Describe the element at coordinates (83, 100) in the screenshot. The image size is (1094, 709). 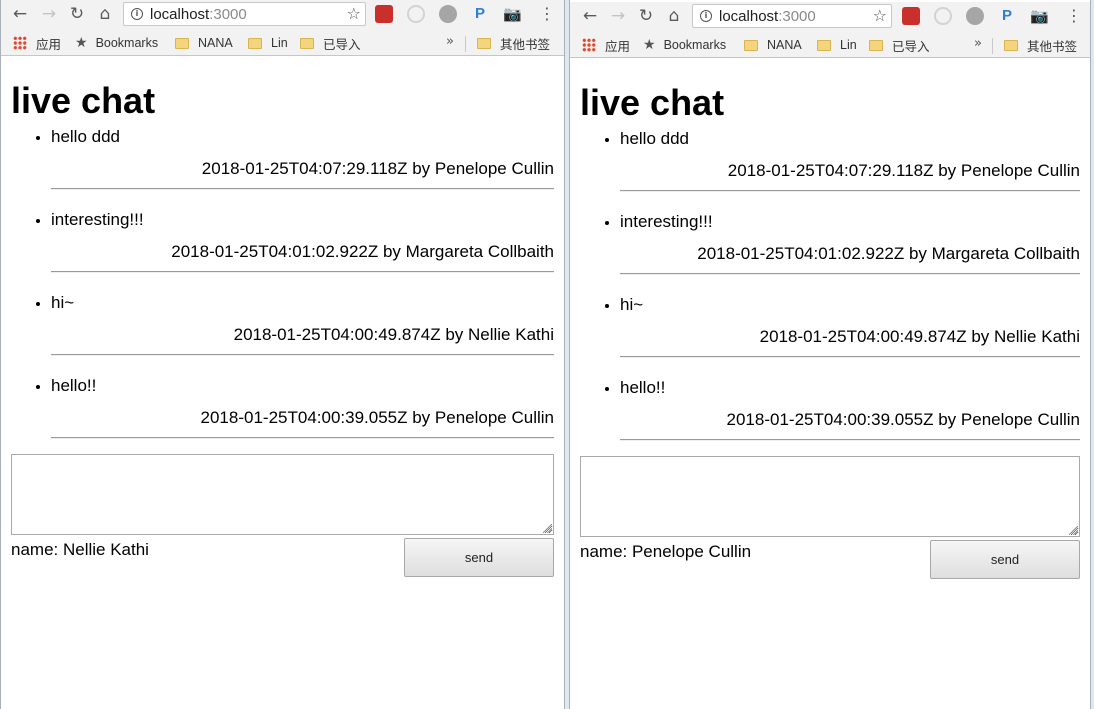
I see `page-title: live chat` at that location.